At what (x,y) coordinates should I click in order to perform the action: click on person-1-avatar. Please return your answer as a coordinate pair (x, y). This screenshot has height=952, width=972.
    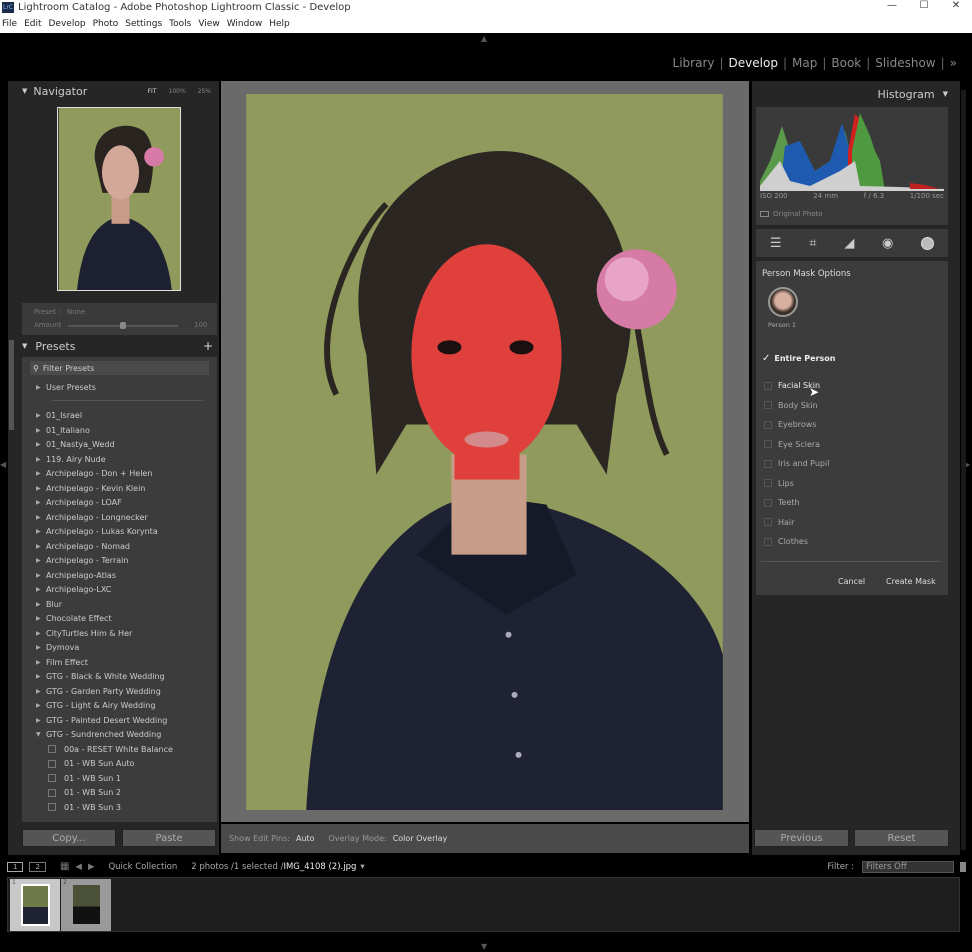
    Looking at the image, I should click on (783, 302).